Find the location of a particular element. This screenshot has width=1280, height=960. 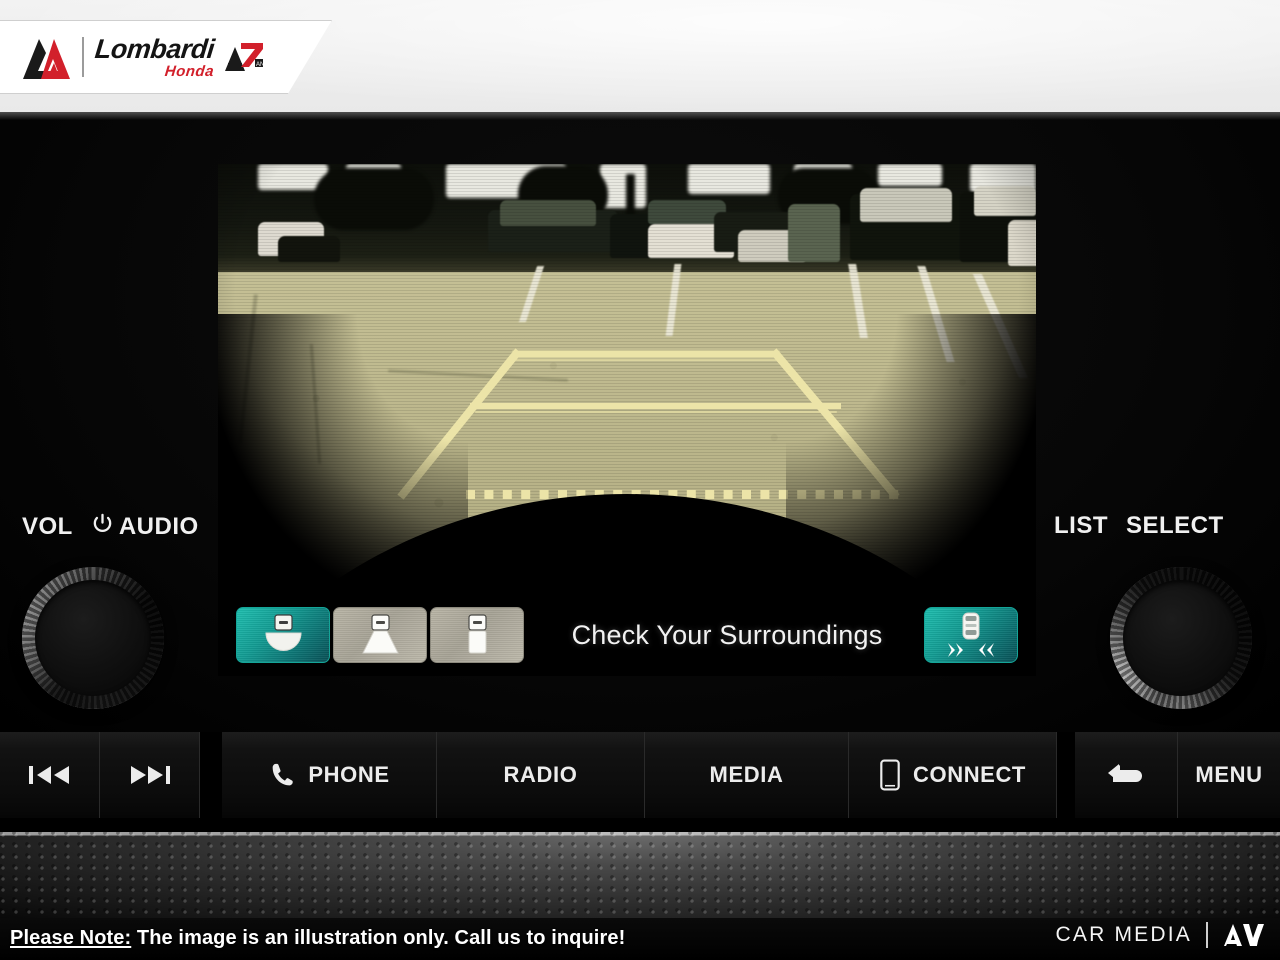

camera-toolbar: Check Your Surroundings is located at coordinates (627, 635).